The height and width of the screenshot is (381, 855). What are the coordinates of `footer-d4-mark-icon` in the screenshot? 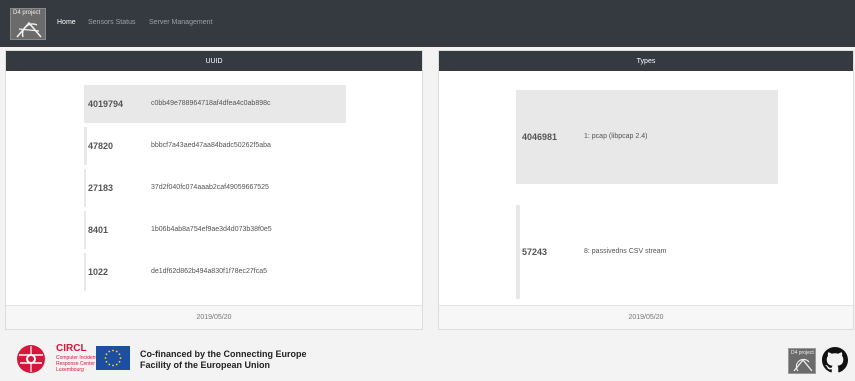 It's located at (803, 365).